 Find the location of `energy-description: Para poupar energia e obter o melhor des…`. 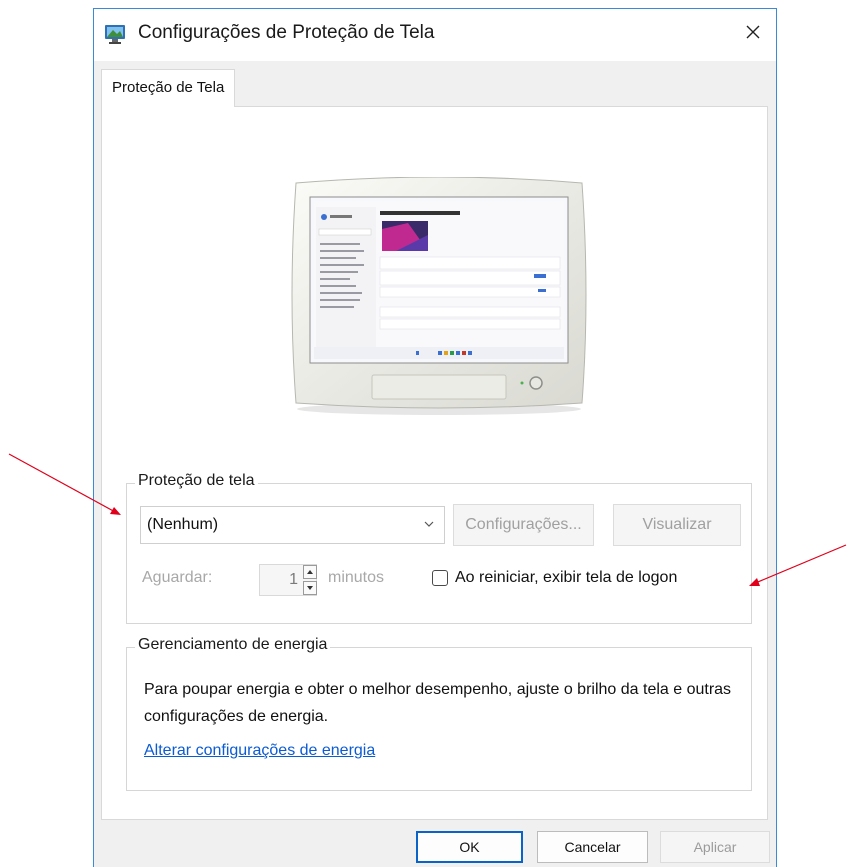

energy-description: Para poupar energia e obter o melhor des… is located at coordinates (438, 703).